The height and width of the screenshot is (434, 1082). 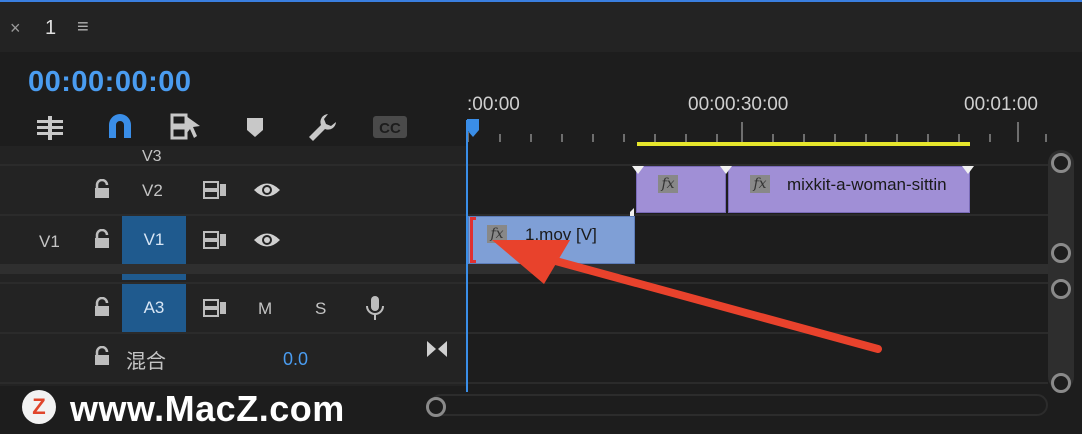 What do you see at coordinates (49, 242) in the screenshot?
I see `source-patch-v1: V1` at bounding box center [49, 242].